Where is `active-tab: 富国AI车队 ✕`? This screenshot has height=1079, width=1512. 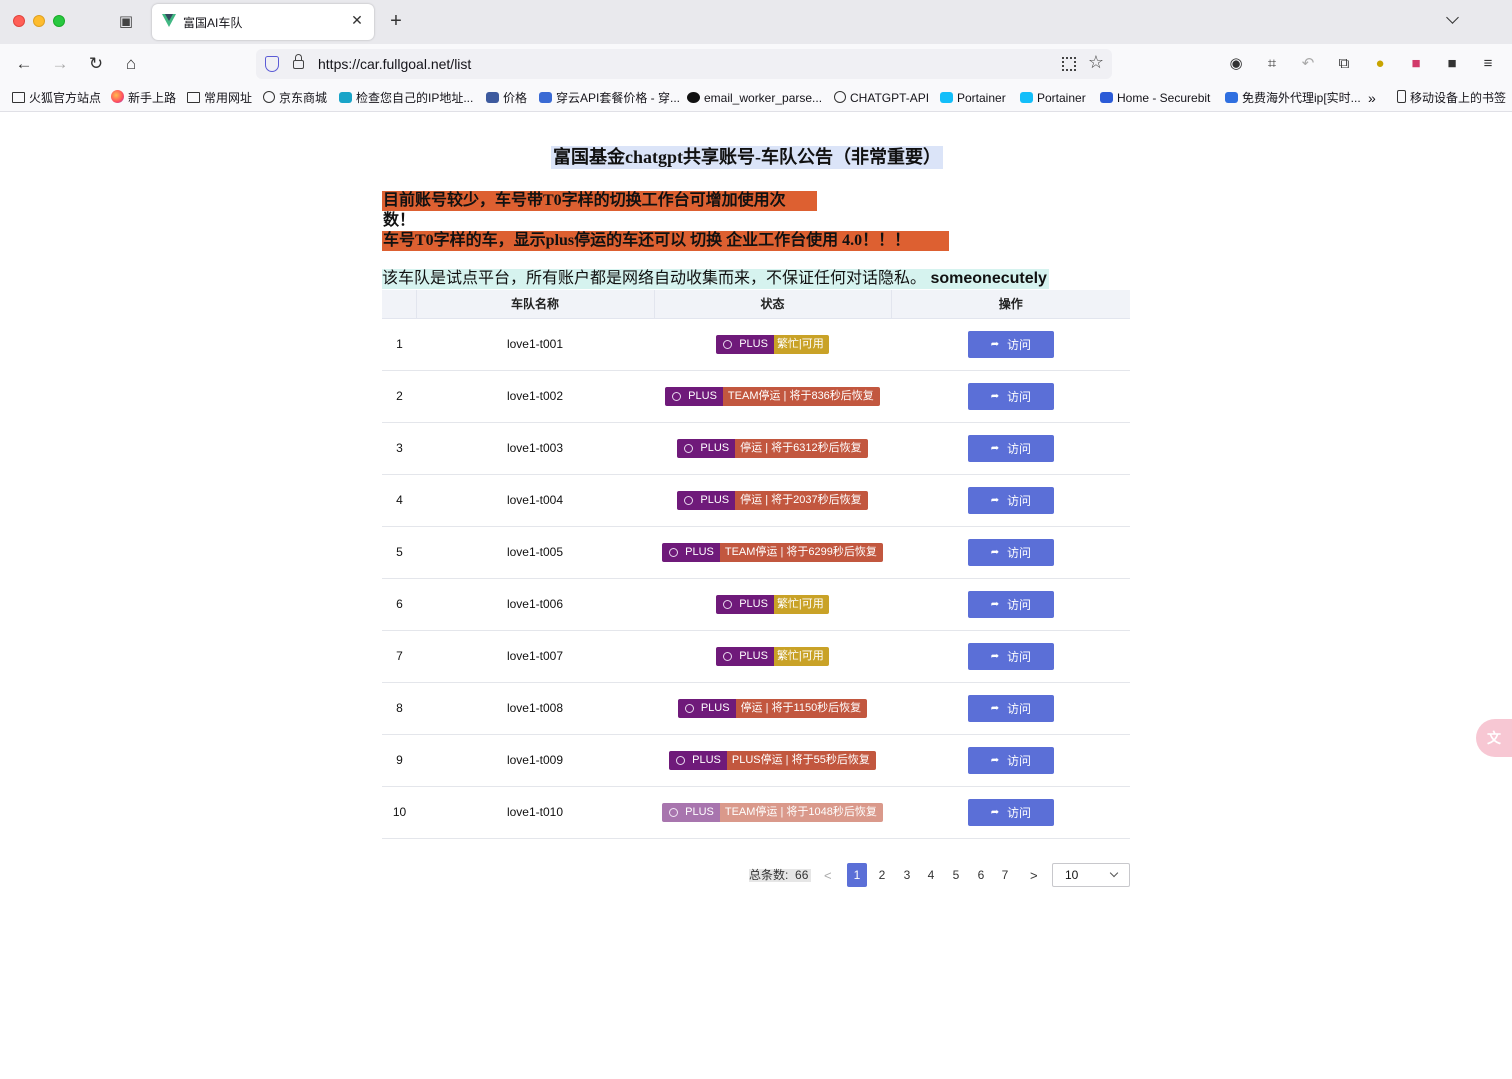
active-tab: 富国AI车队 ✕ is located at coordinates (263, 22).